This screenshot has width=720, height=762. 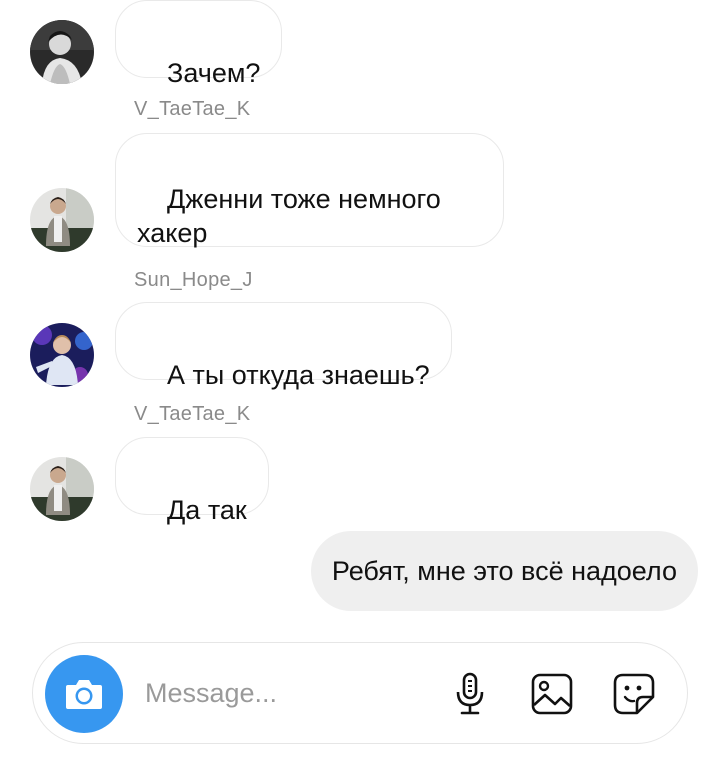 I want to click on gallery-button, so click(x=552, y=694).